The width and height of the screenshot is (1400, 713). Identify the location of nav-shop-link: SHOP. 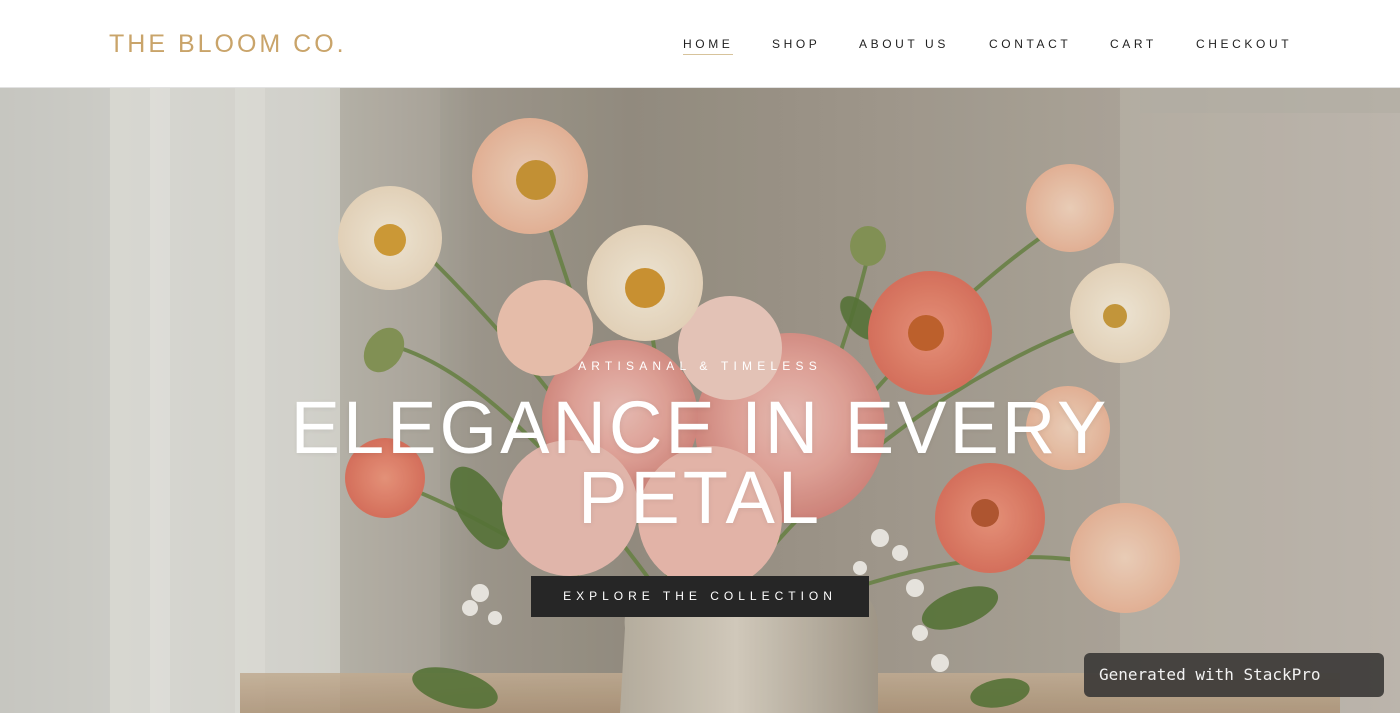
(796, 44).